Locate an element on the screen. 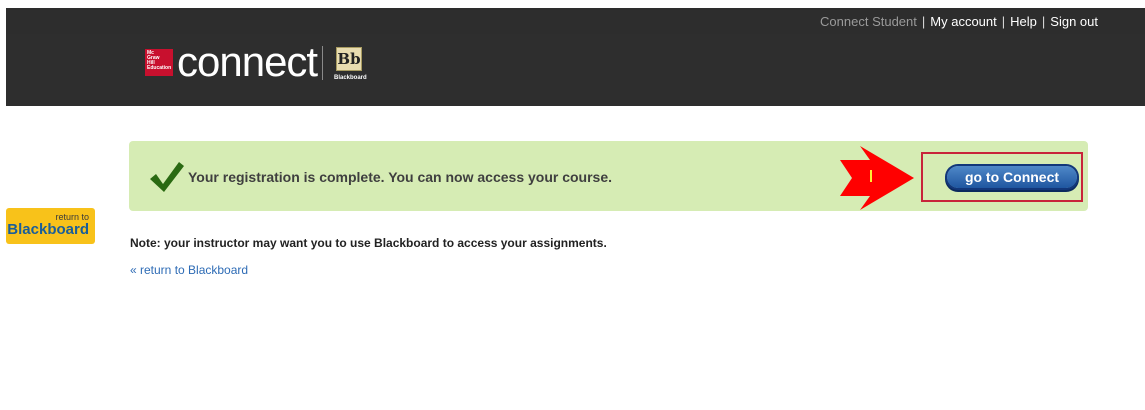  logo-divider is located at coordinates (322, 63).